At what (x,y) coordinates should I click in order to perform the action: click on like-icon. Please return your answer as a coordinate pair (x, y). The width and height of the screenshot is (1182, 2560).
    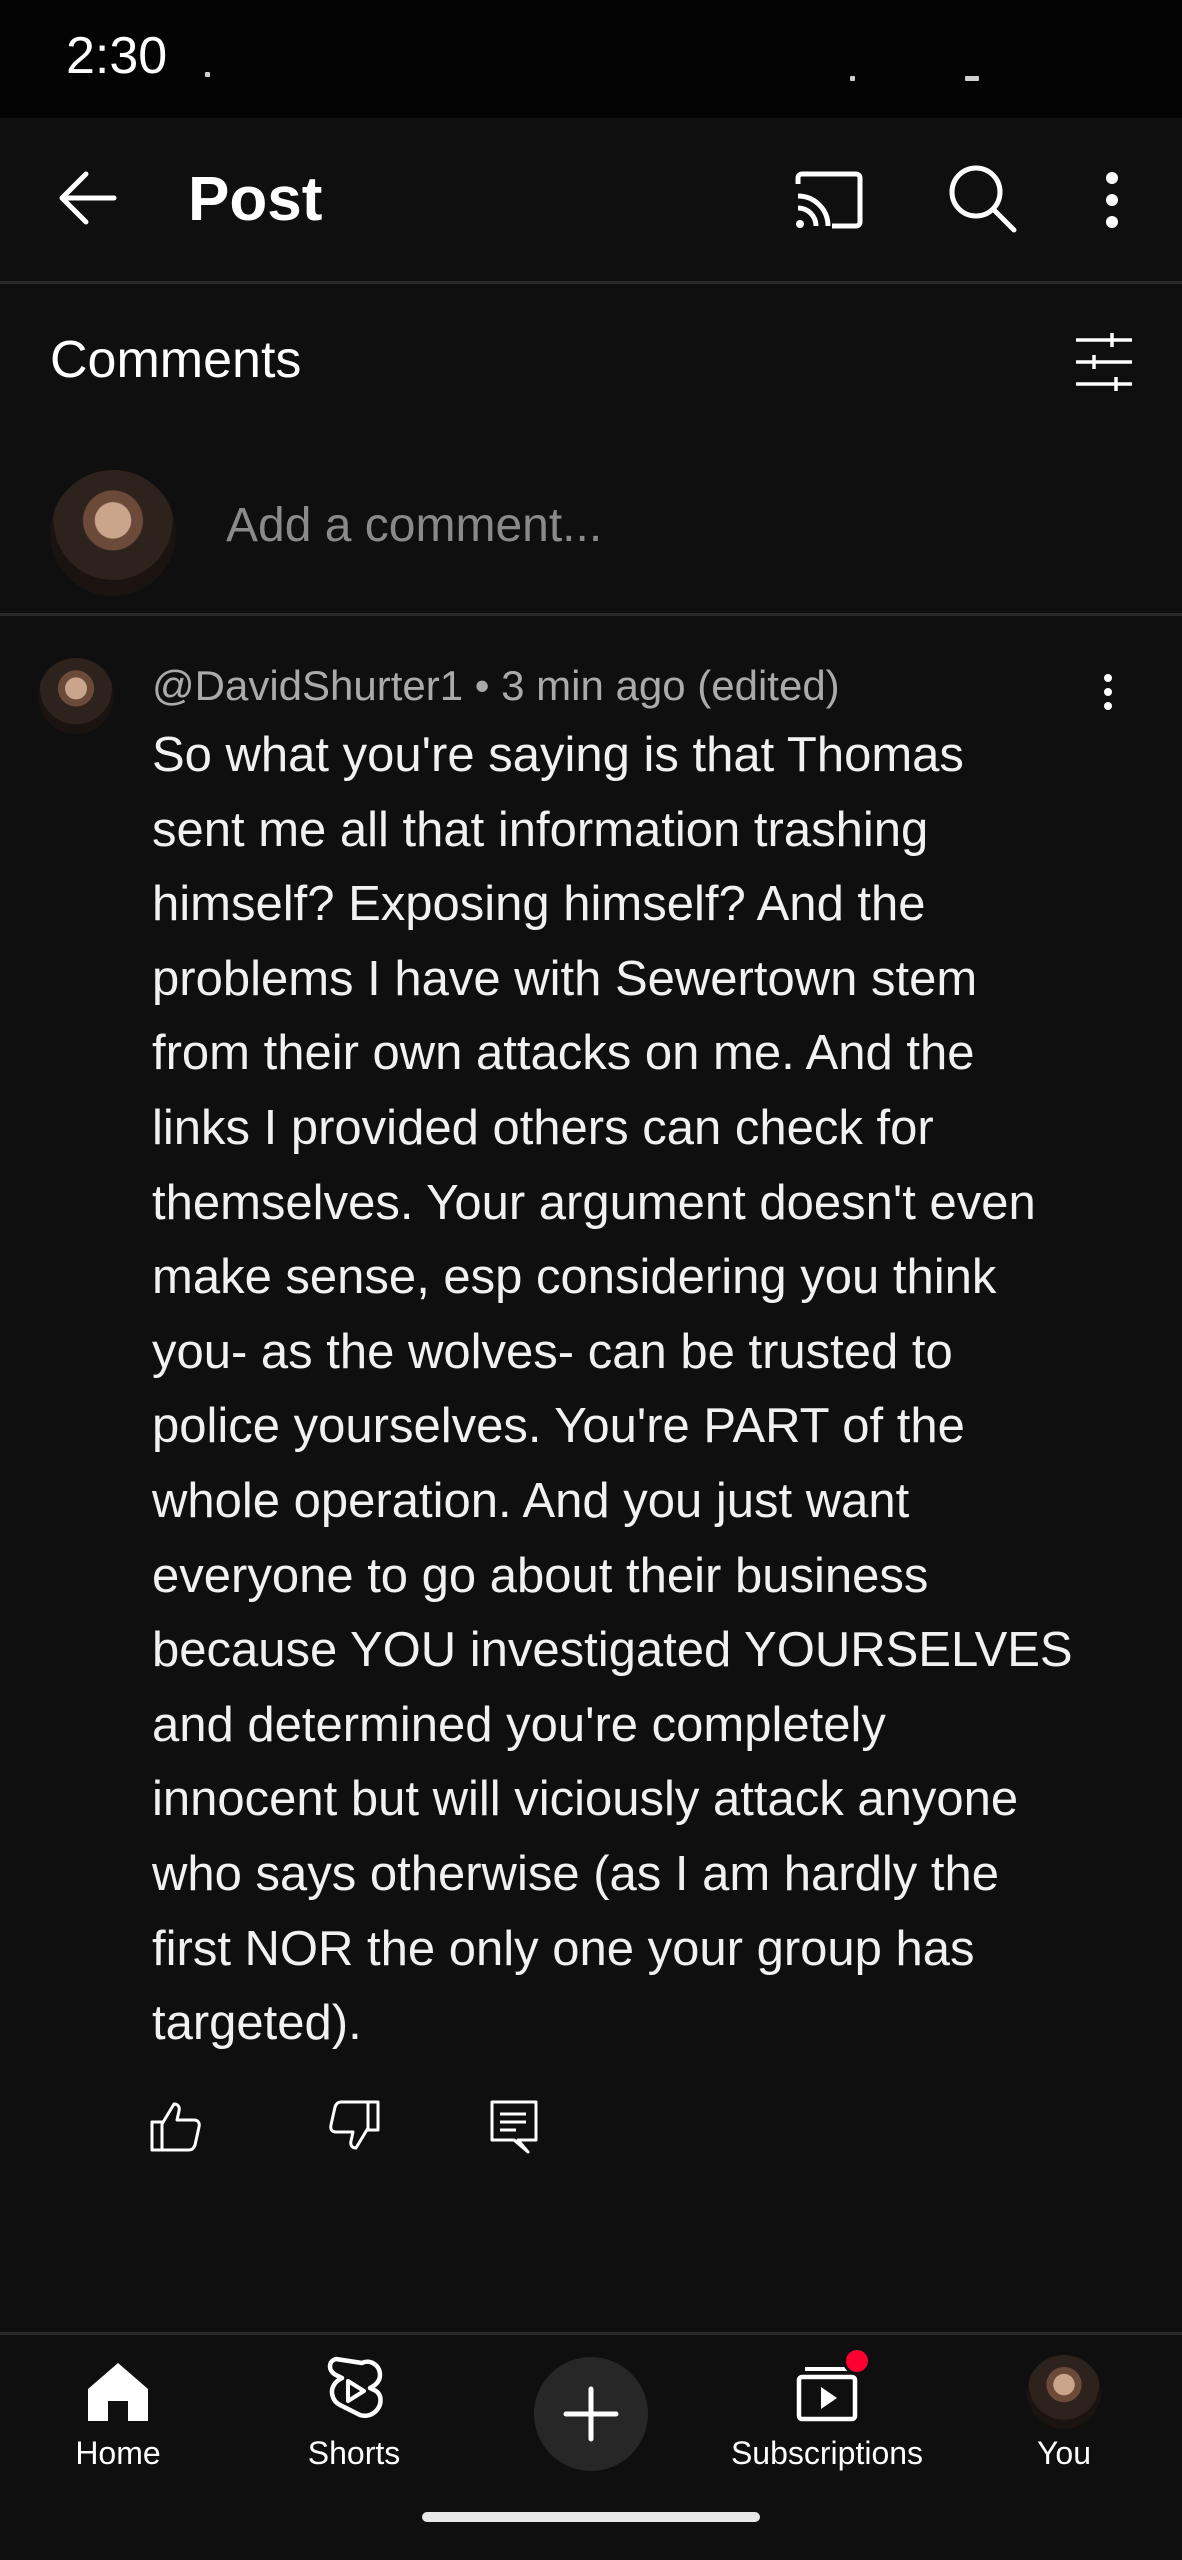
    Looking at the image, I should click on (176, 2126).